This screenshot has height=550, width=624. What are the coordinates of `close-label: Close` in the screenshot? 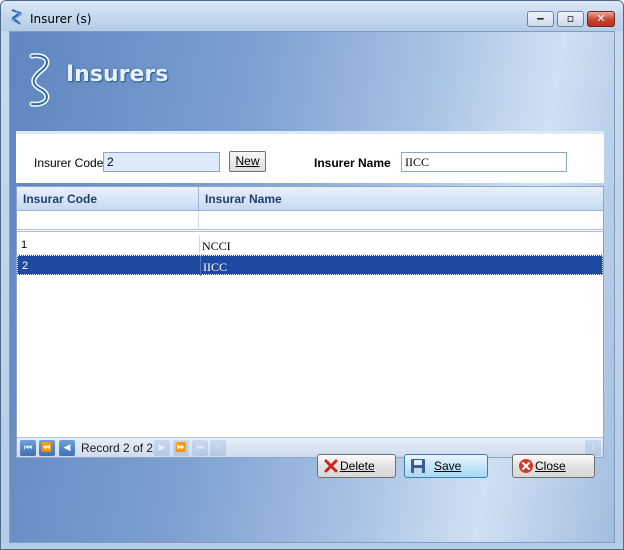 It's located at (550, 466).